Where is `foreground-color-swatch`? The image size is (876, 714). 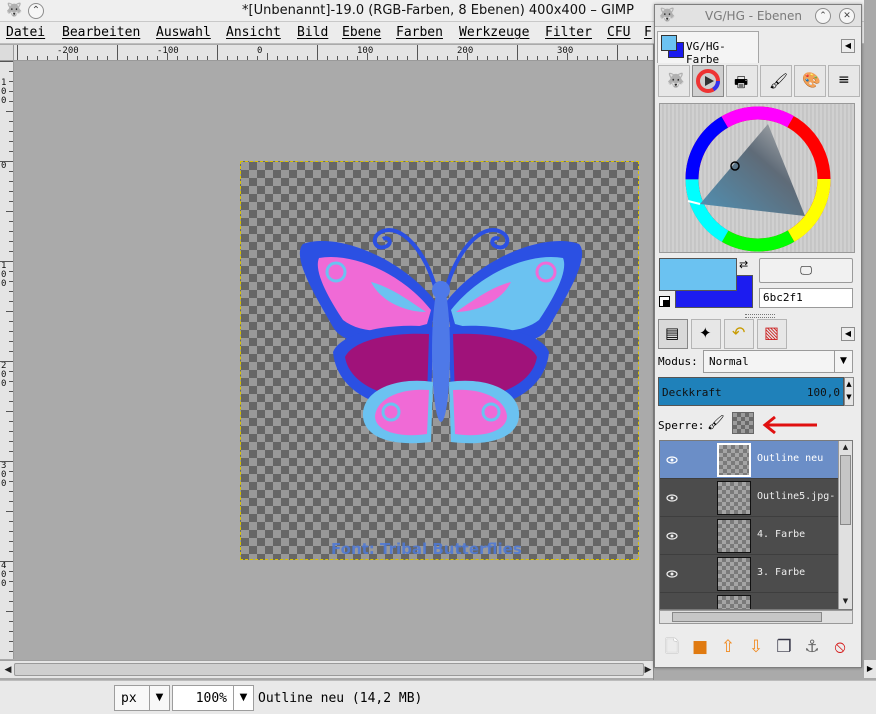 foreground-color-swatch is located at coordinates (698, 274).